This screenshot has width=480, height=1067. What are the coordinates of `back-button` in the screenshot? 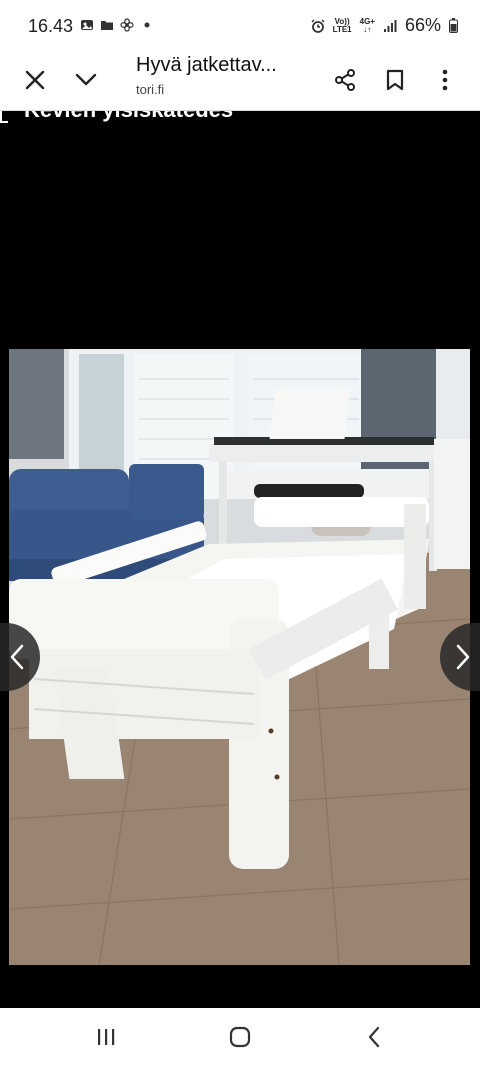 It's located at (374, 1037).